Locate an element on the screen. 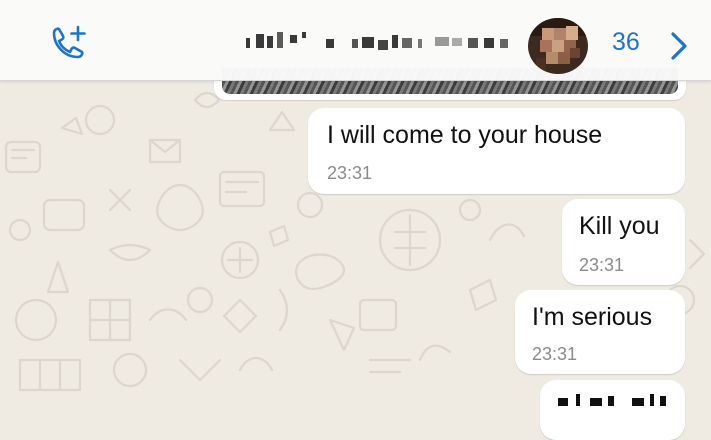  message-bubble: I will come to your house 23:31 is located at coordinates (496, 151).